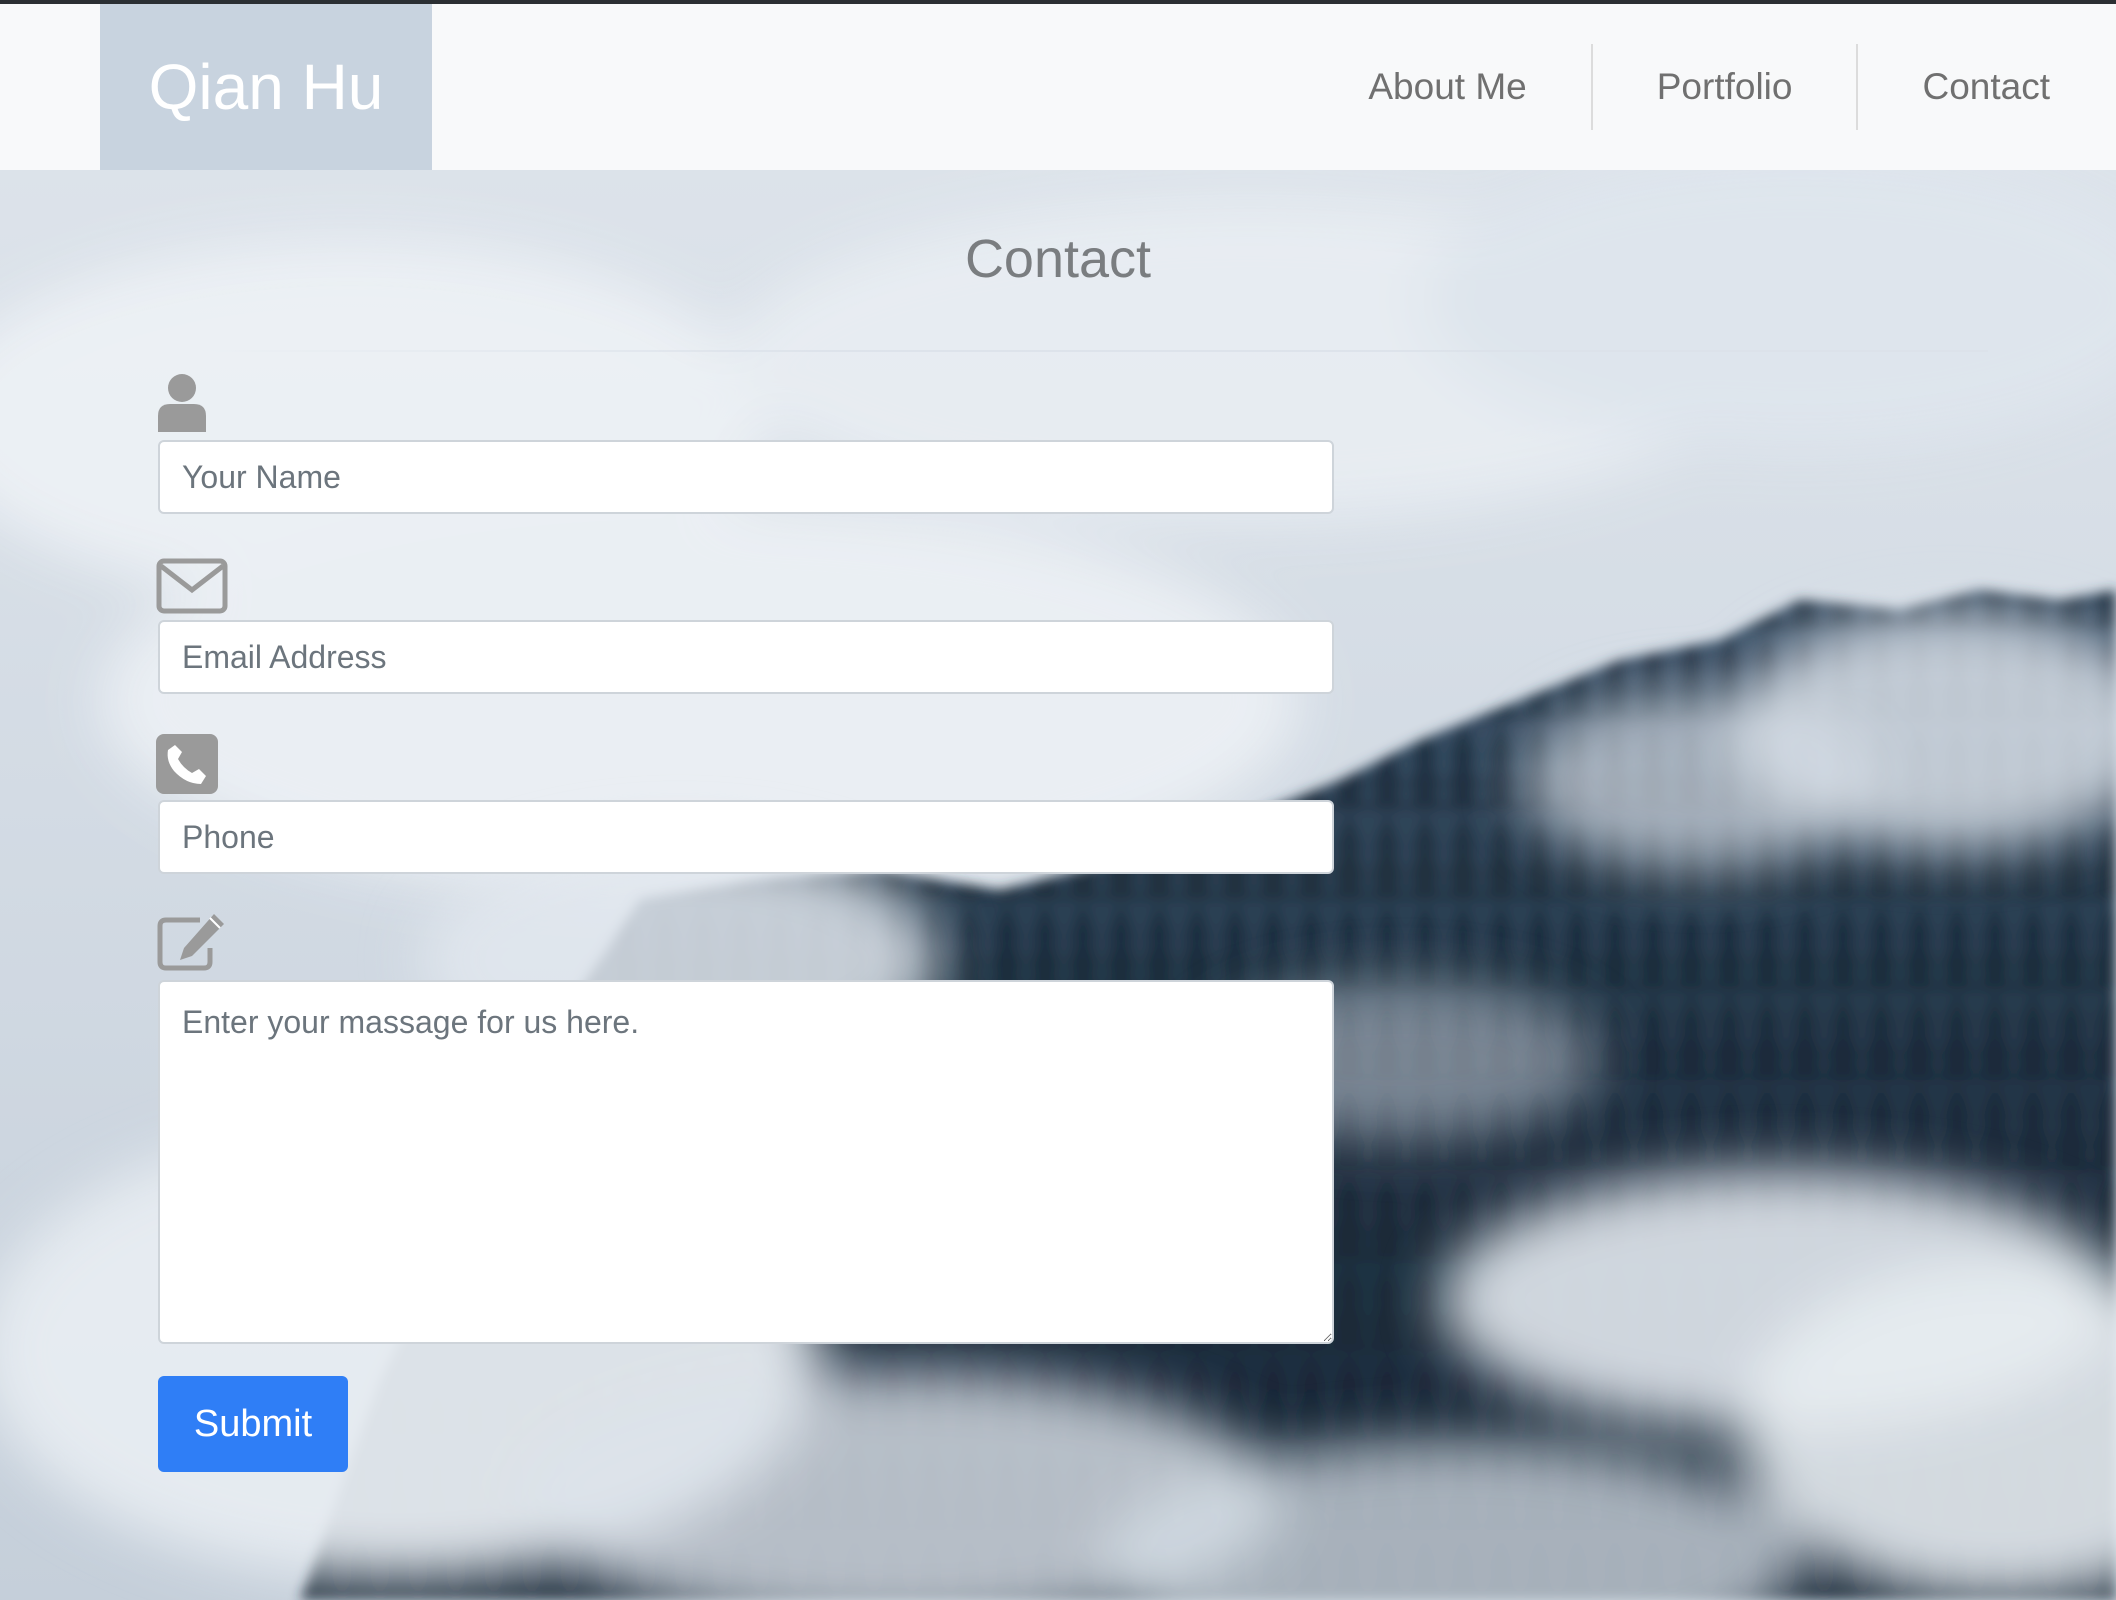 The width and height of the screenshot is (2116, 1600). I want to click on nav-link-contact: Contact, so click(1987, 87).